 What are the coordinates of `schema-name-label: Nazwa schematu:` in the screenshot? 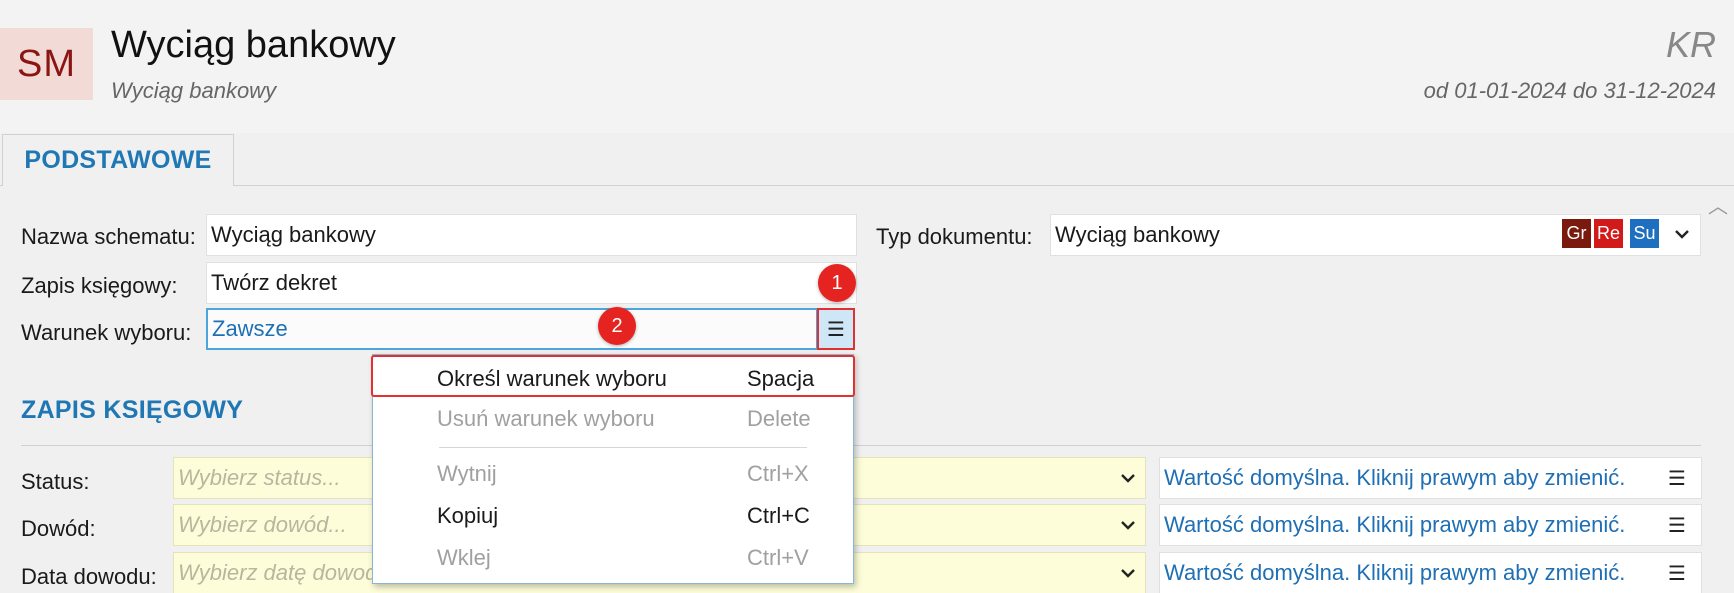 It's located at (108, 236).